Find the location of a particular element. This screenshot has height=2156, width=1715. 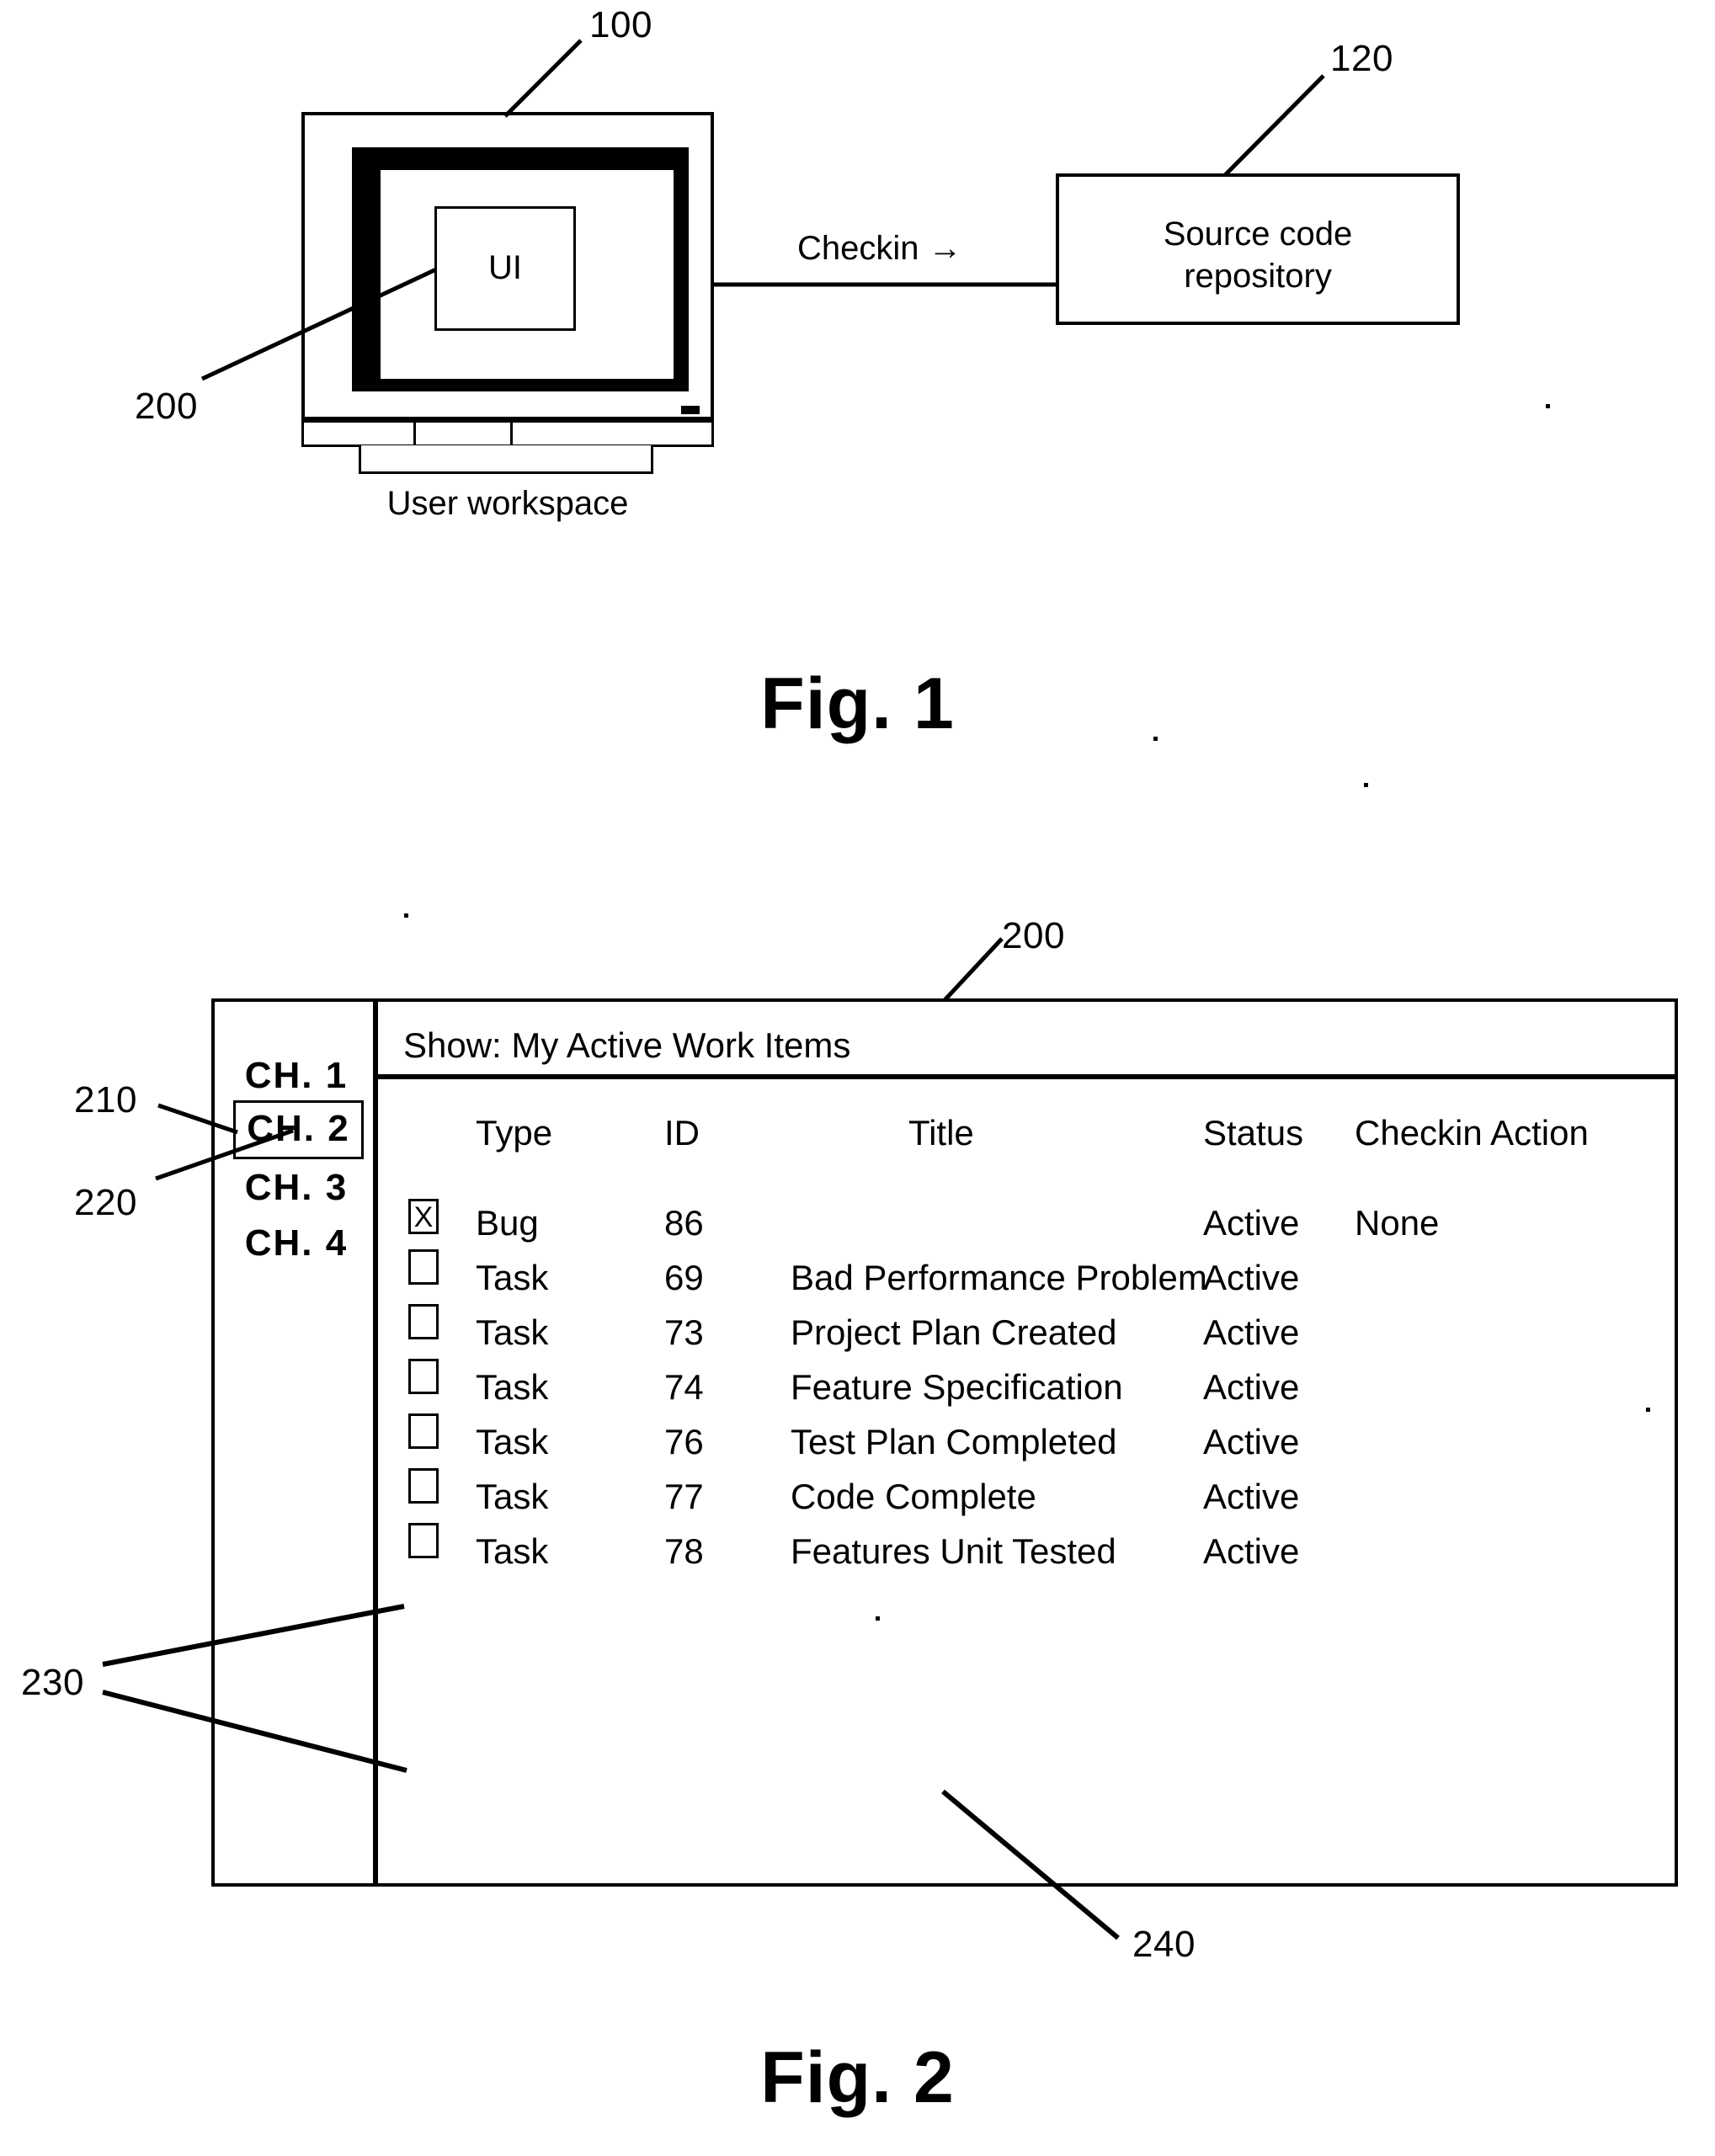

ref-number-220: 220 is located at coordinates (105, 1202).